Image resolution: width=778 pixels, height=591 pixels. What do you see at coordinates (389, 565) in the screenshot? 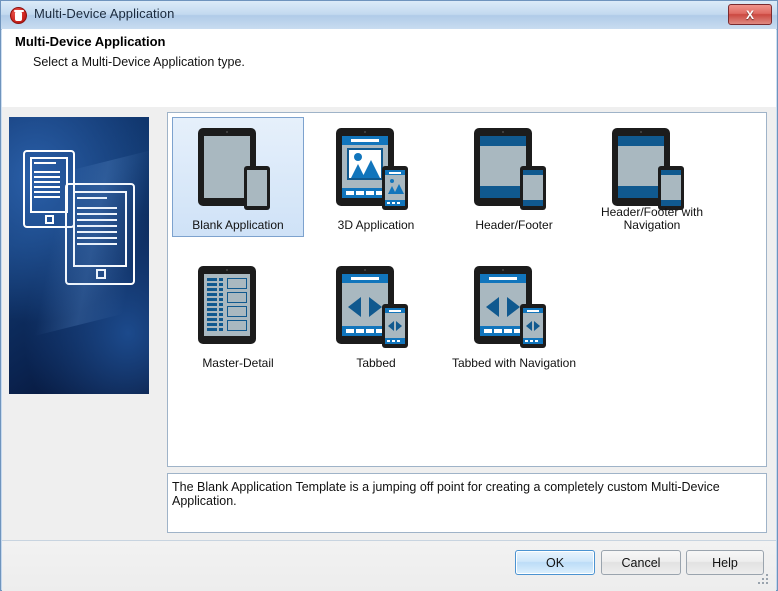
I see `dialog-footer: OK Cancel Help` at bounding box center [389, 565].